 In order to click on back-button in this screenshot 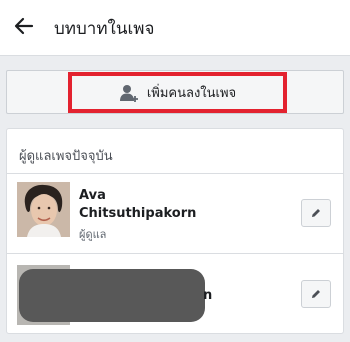, I will do `click(24, 26)`.